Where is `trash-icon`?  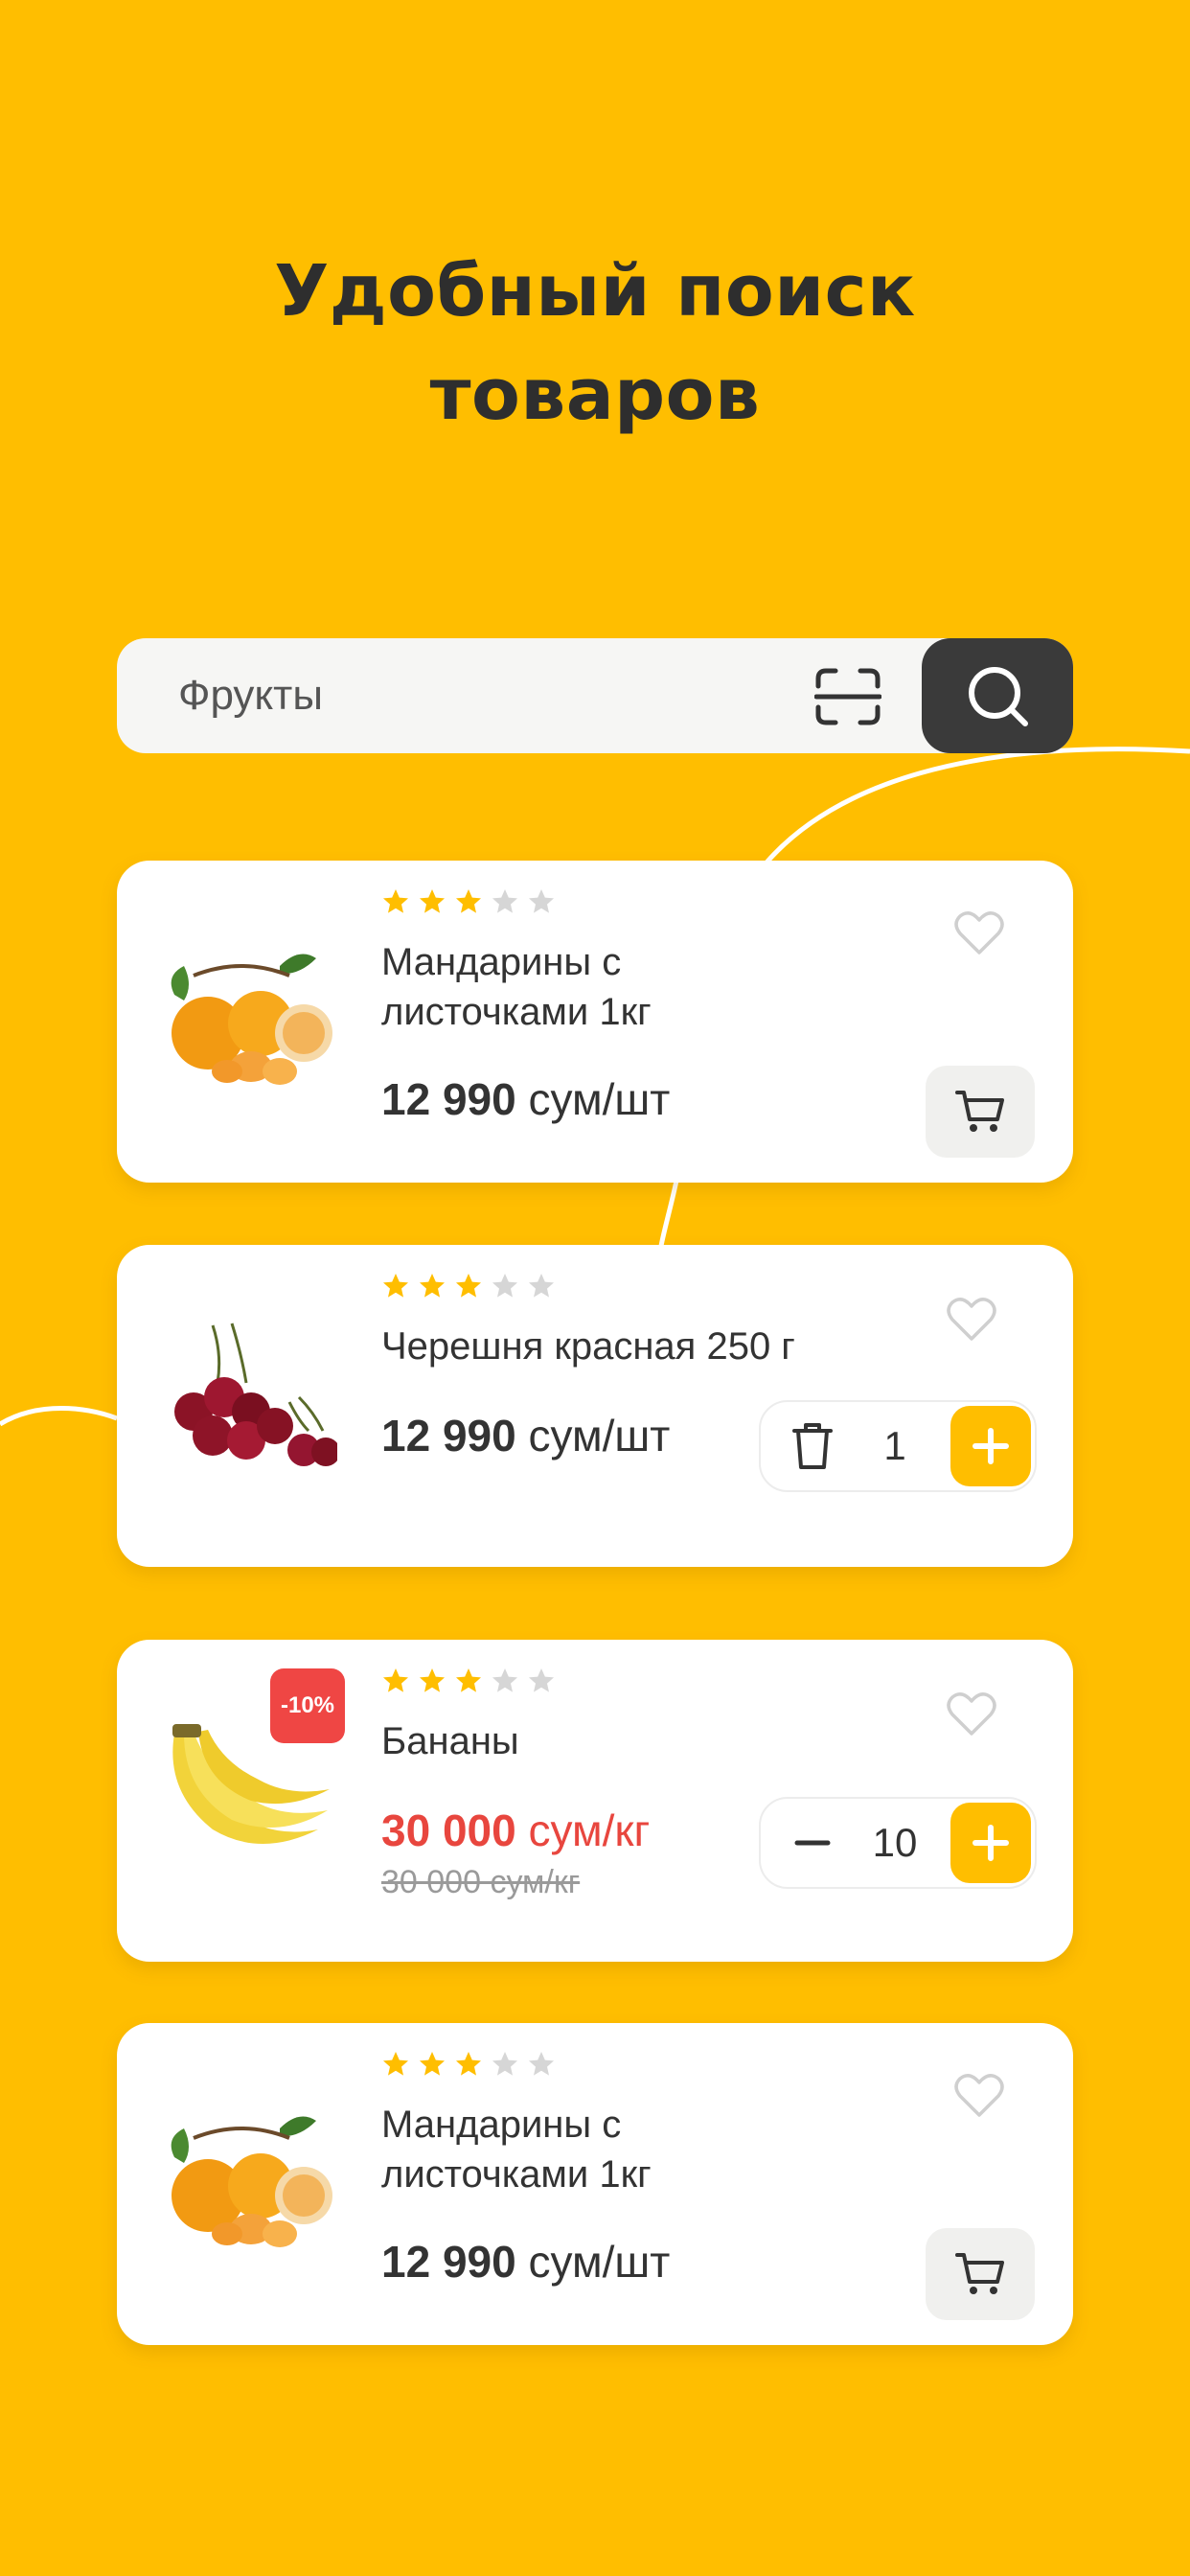
trash-icon is located at coordinates (812, 1446).